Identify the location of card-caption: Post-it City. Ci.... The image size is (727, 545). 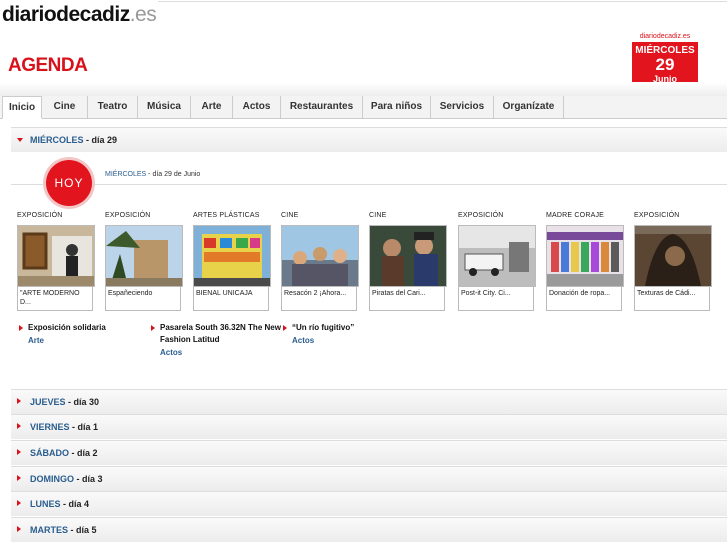
(496, 299).